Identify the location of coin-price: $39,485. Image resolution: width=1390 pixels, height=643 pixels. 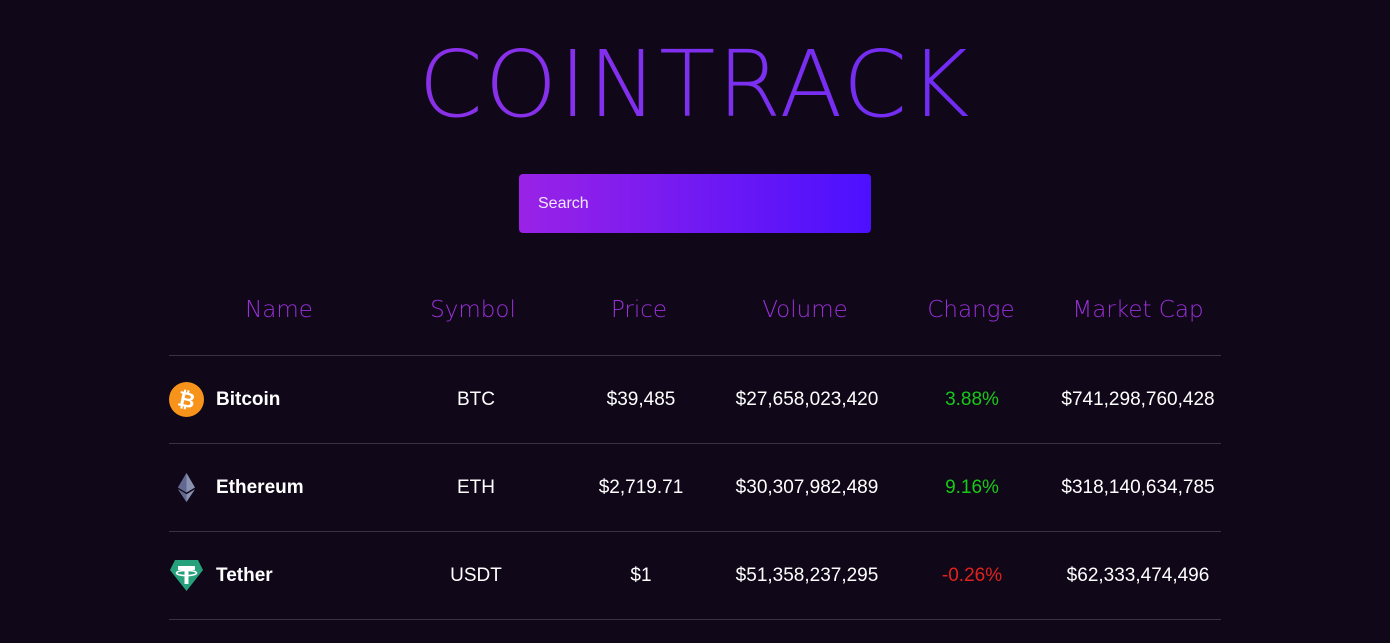
(641, 399).